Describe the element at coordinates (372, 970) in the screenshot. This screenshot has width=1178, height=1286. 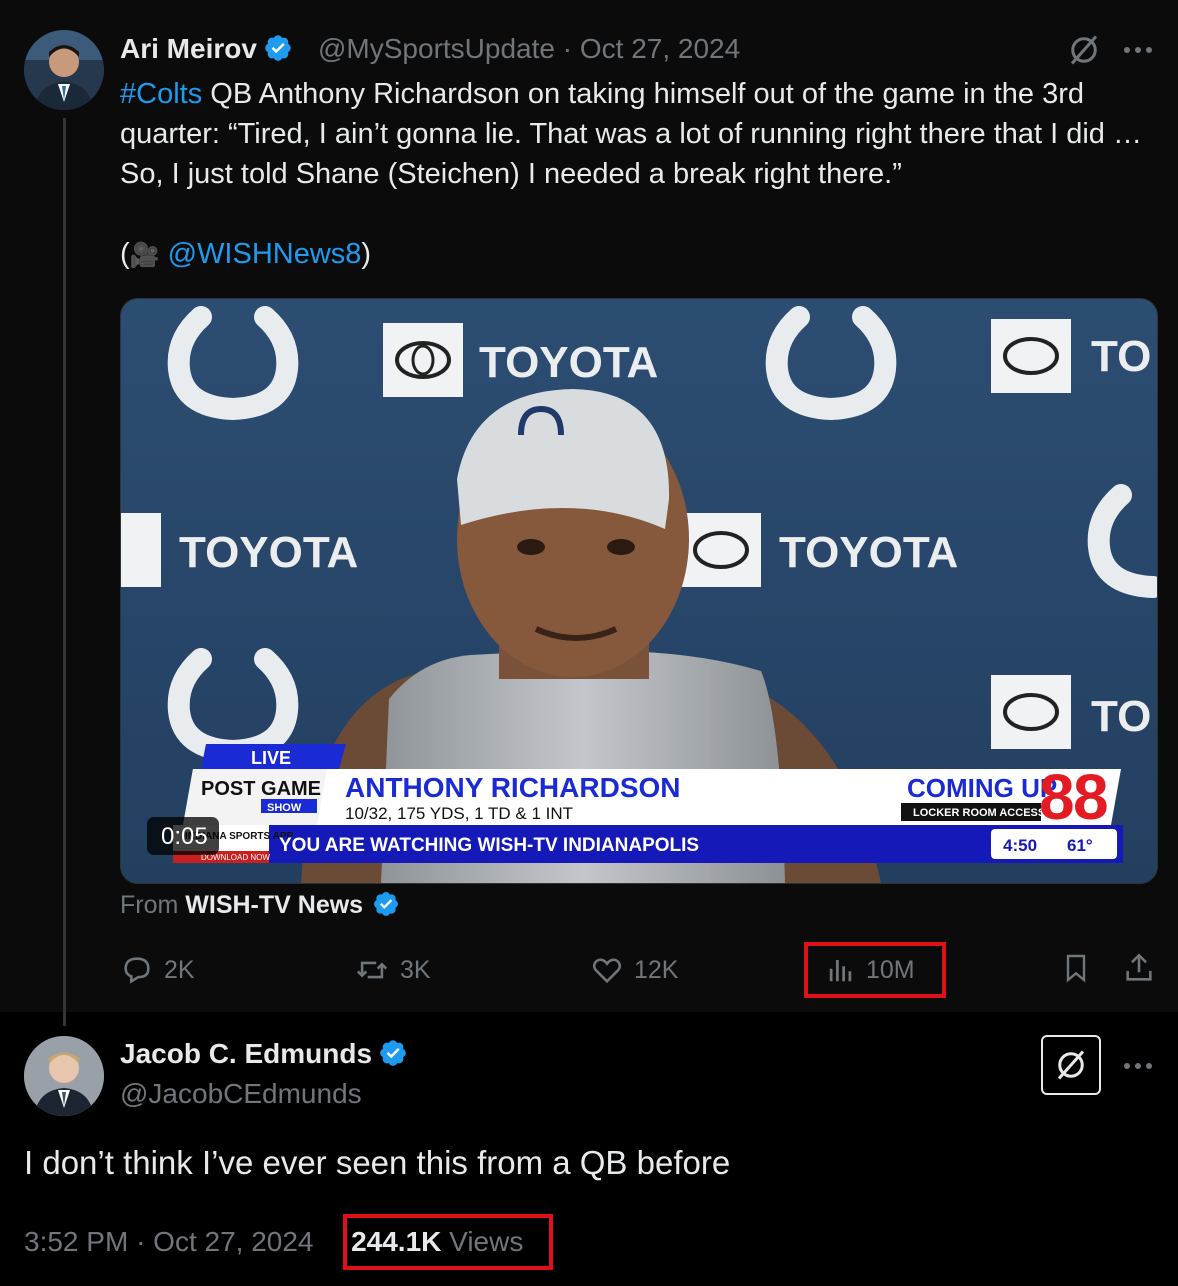
I see `repost-icon` at that location.